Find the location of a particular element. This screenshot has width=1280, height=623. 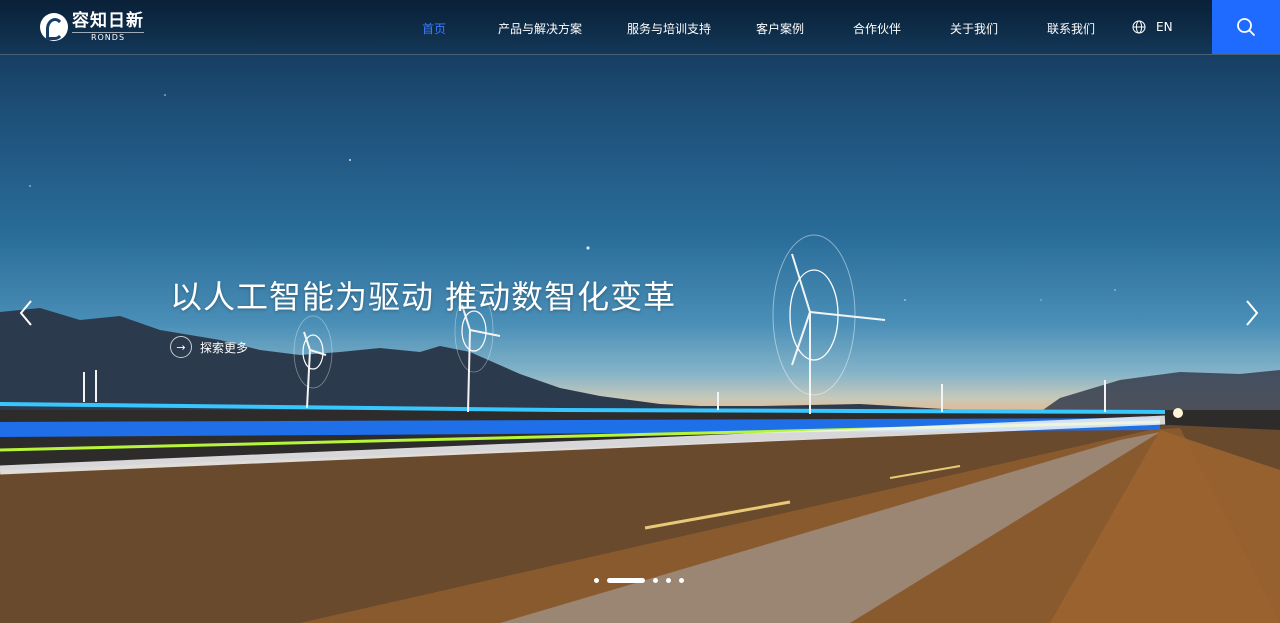

nav-about-us: 关于我们 is located at coordinates (974, 28).